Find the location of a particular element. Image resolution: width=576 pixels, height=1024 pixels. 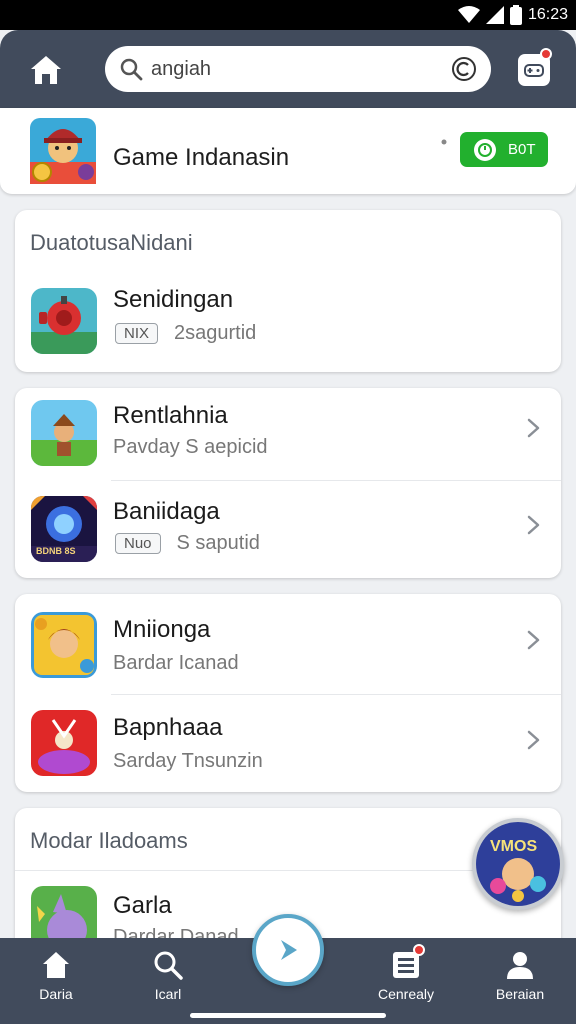

toggle-label: B0T is located at coordinates (522, 149).